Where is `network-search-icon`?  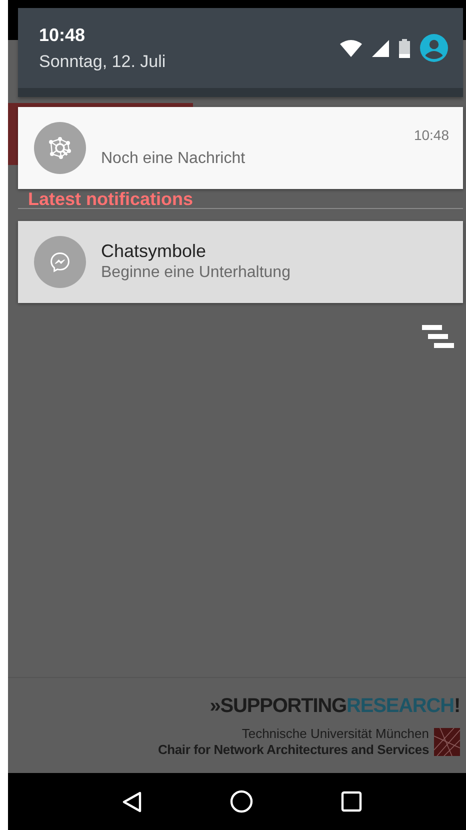
network-search-icon is located at coordinates (60, 148).